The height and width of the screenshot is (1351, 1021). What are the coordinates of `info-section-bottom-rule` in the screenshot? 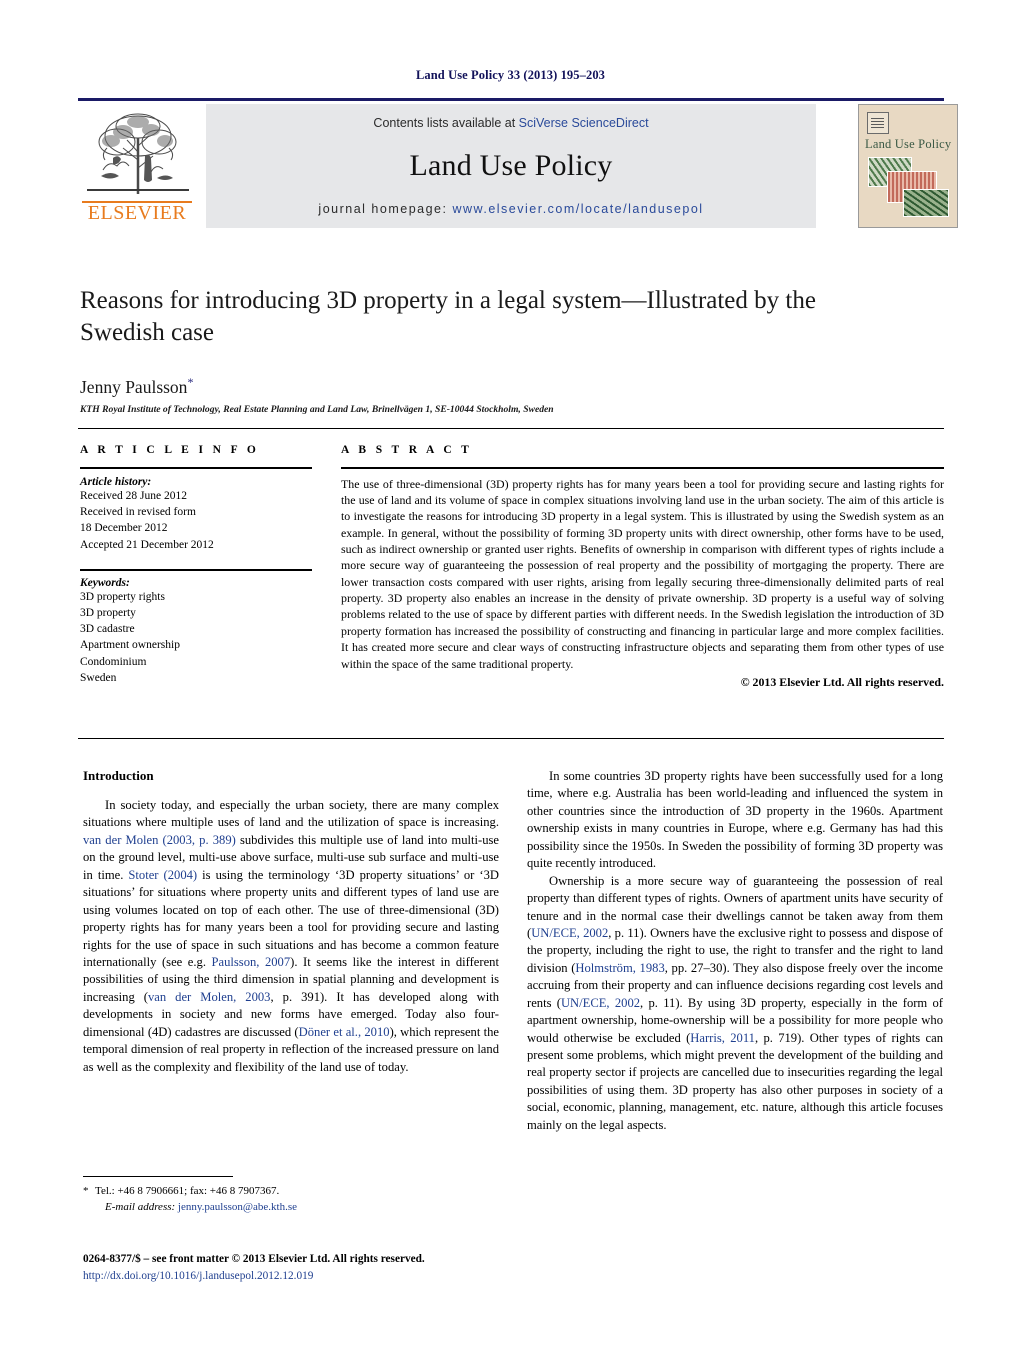 It's located at (511, 738).